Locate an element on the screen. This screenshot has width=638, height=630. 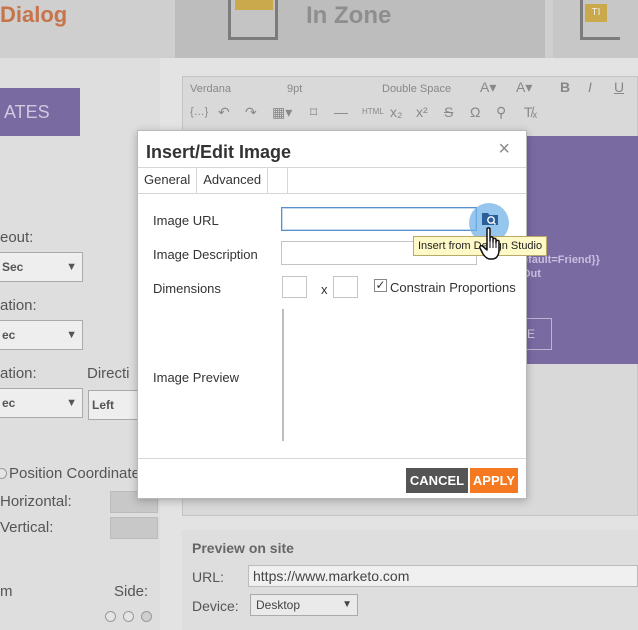
timeout-label: eout: is located at coordinates (17, 237).